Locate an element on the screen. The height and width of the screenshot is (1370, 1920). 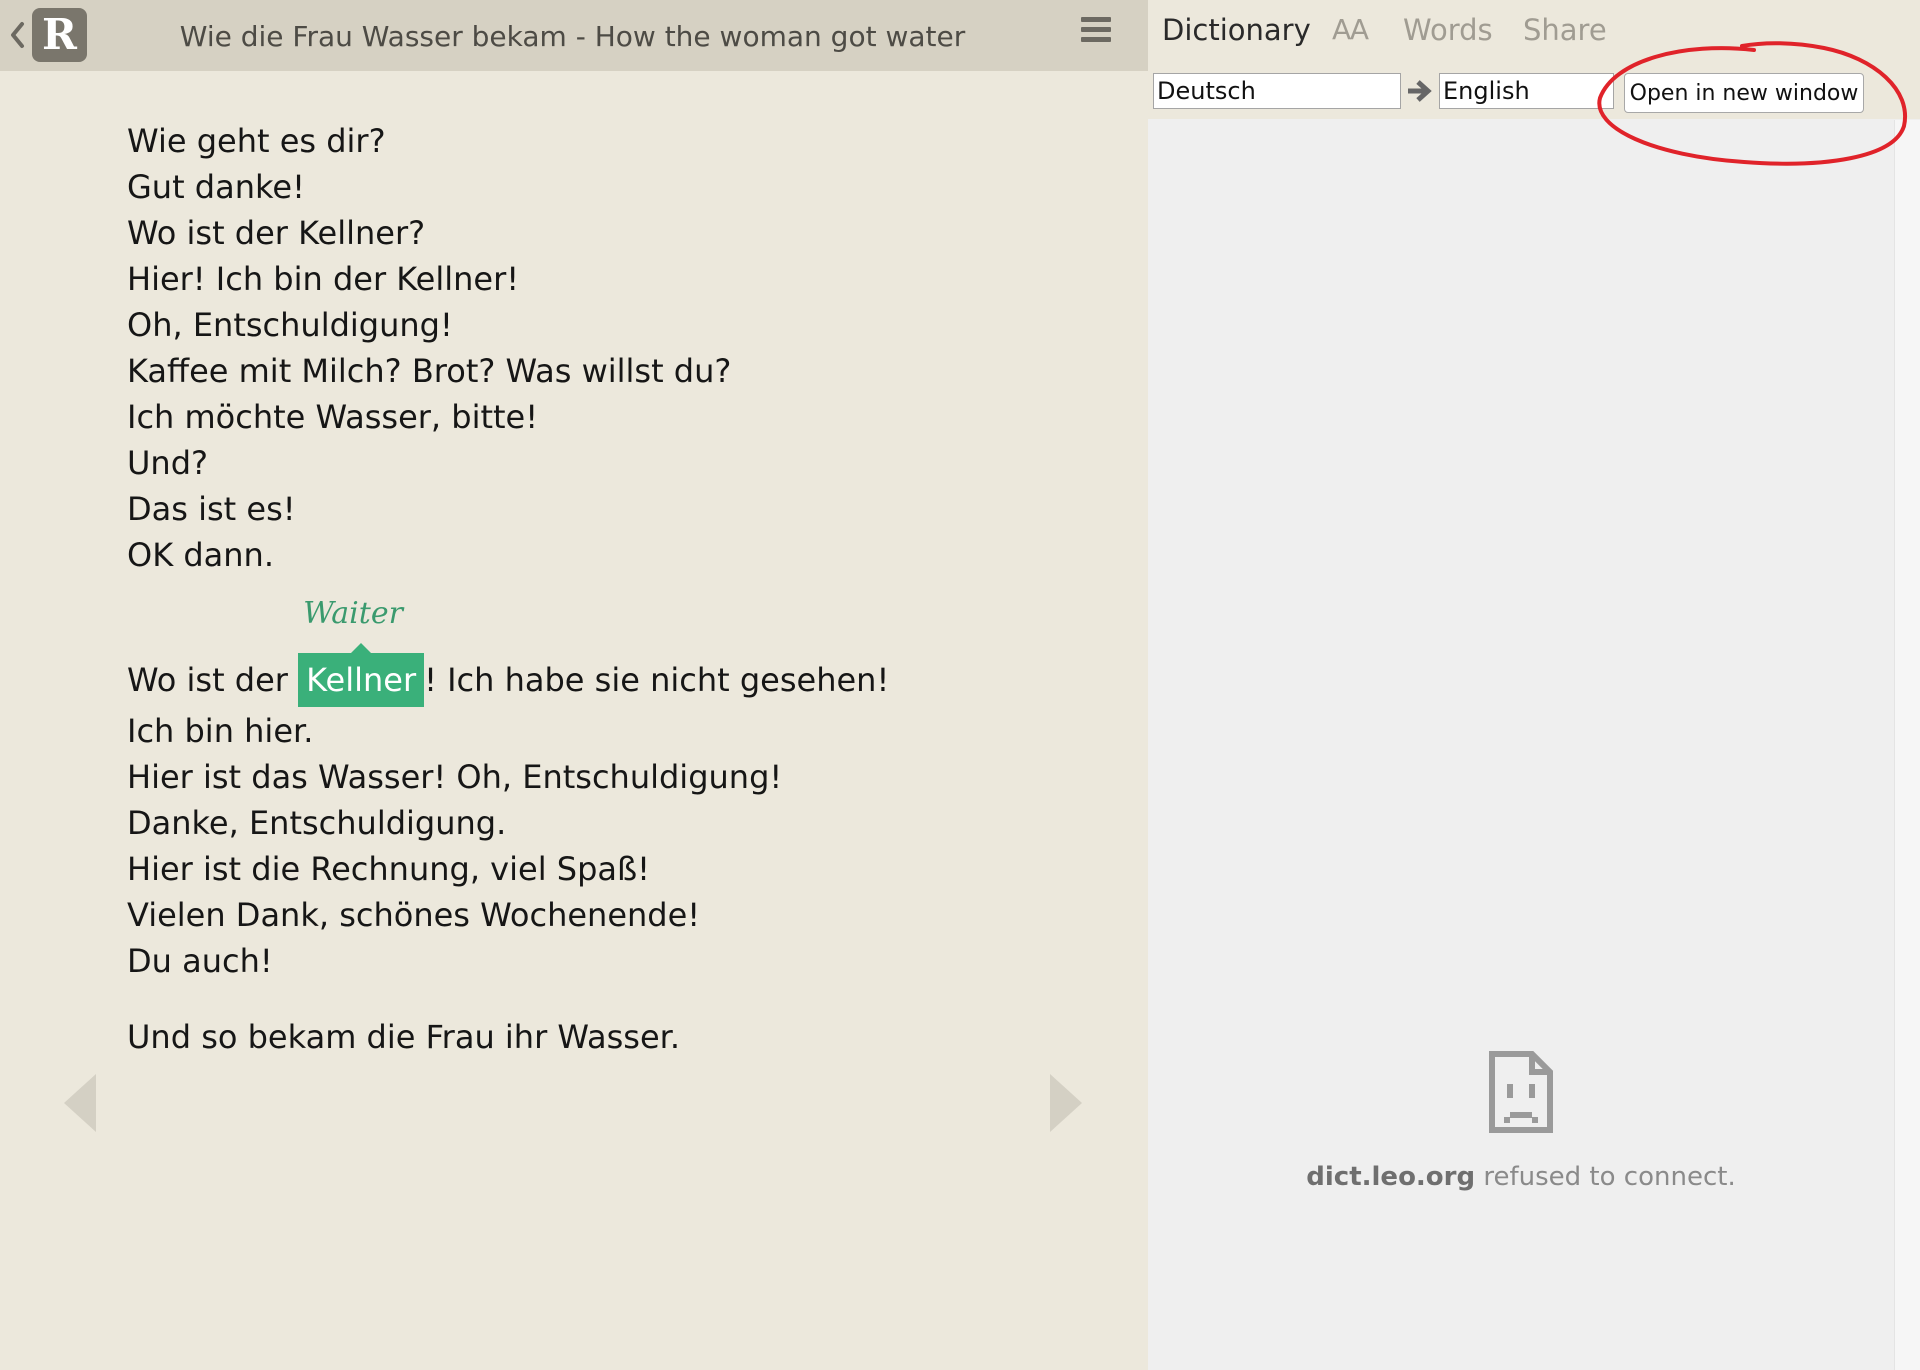
story-line: Wie geht es dir? is located at coordinates (617, 141).